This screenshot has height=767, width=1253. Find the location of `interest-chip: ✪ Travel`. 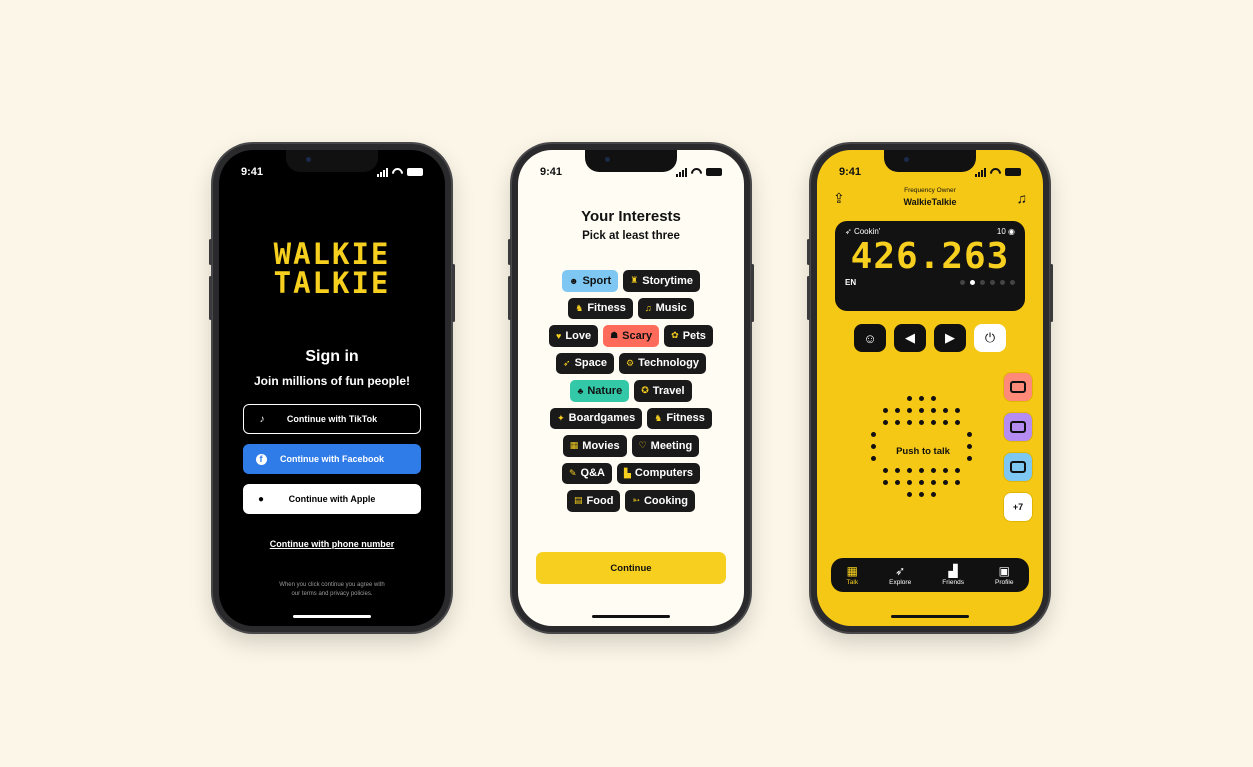

interest-chip: ✪ Travel is located at coordinates (663, 391).